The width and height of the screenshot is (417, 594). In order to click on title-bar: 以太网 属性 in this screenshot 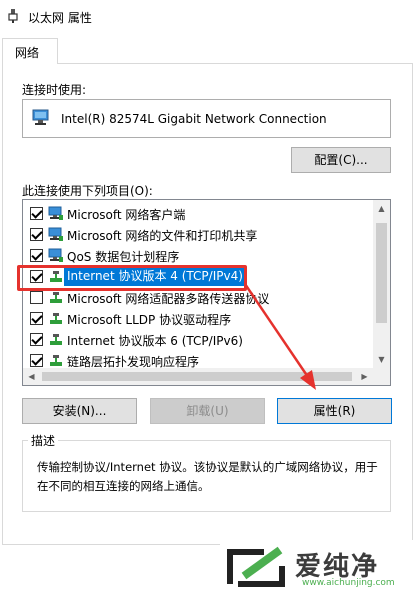, I will do `click(208, 17)`.